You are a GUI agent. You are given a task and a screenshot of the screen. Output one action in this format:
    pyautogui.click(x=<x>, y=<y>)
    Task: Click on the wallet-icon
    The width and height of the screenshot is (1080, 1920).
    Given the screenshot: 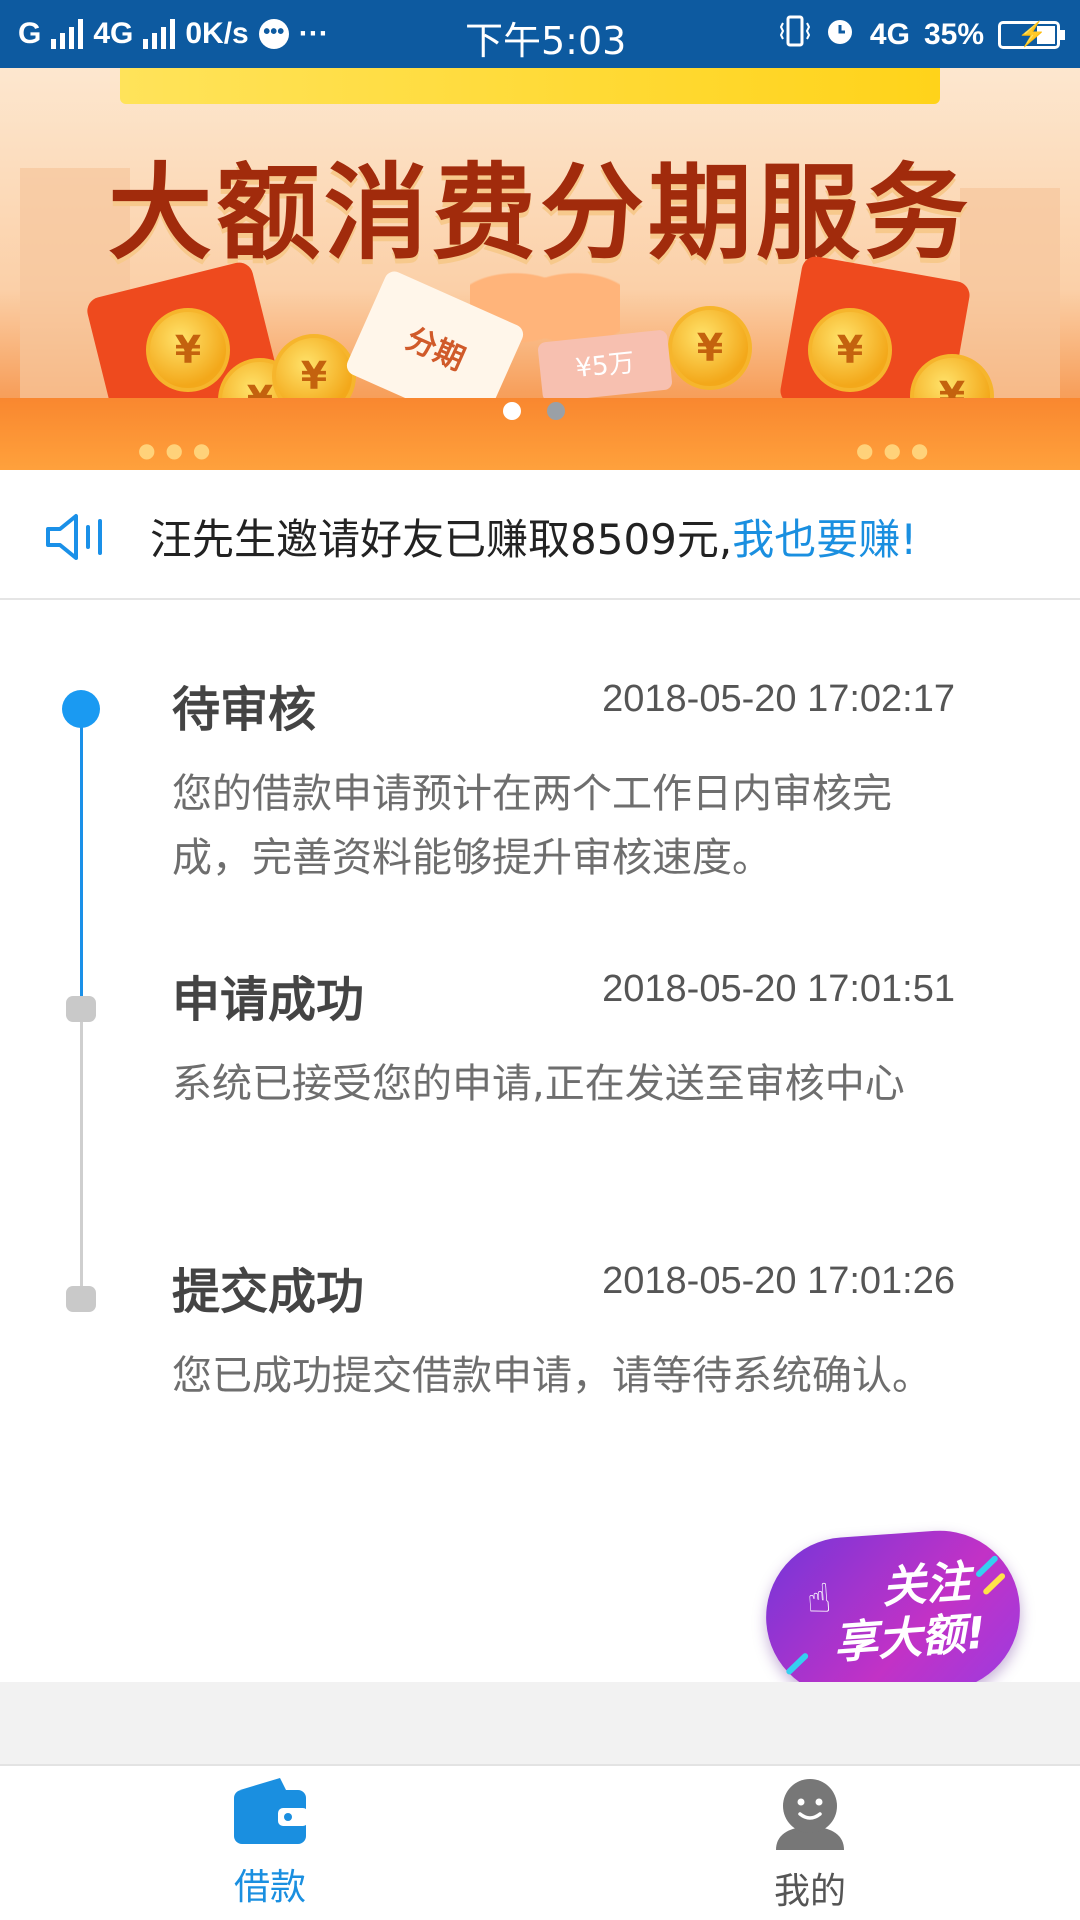 What is the action you would take?
    pyautogui.click(x=270, y=1815)
    